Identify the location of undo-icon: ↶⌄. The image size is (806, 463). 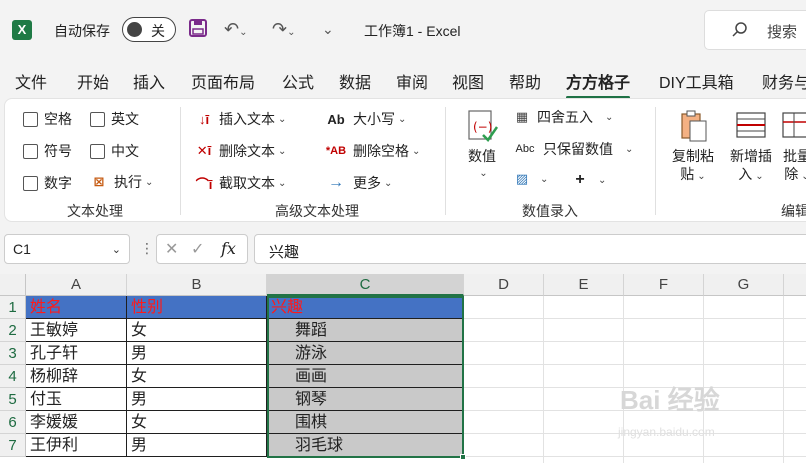
(235, 29).